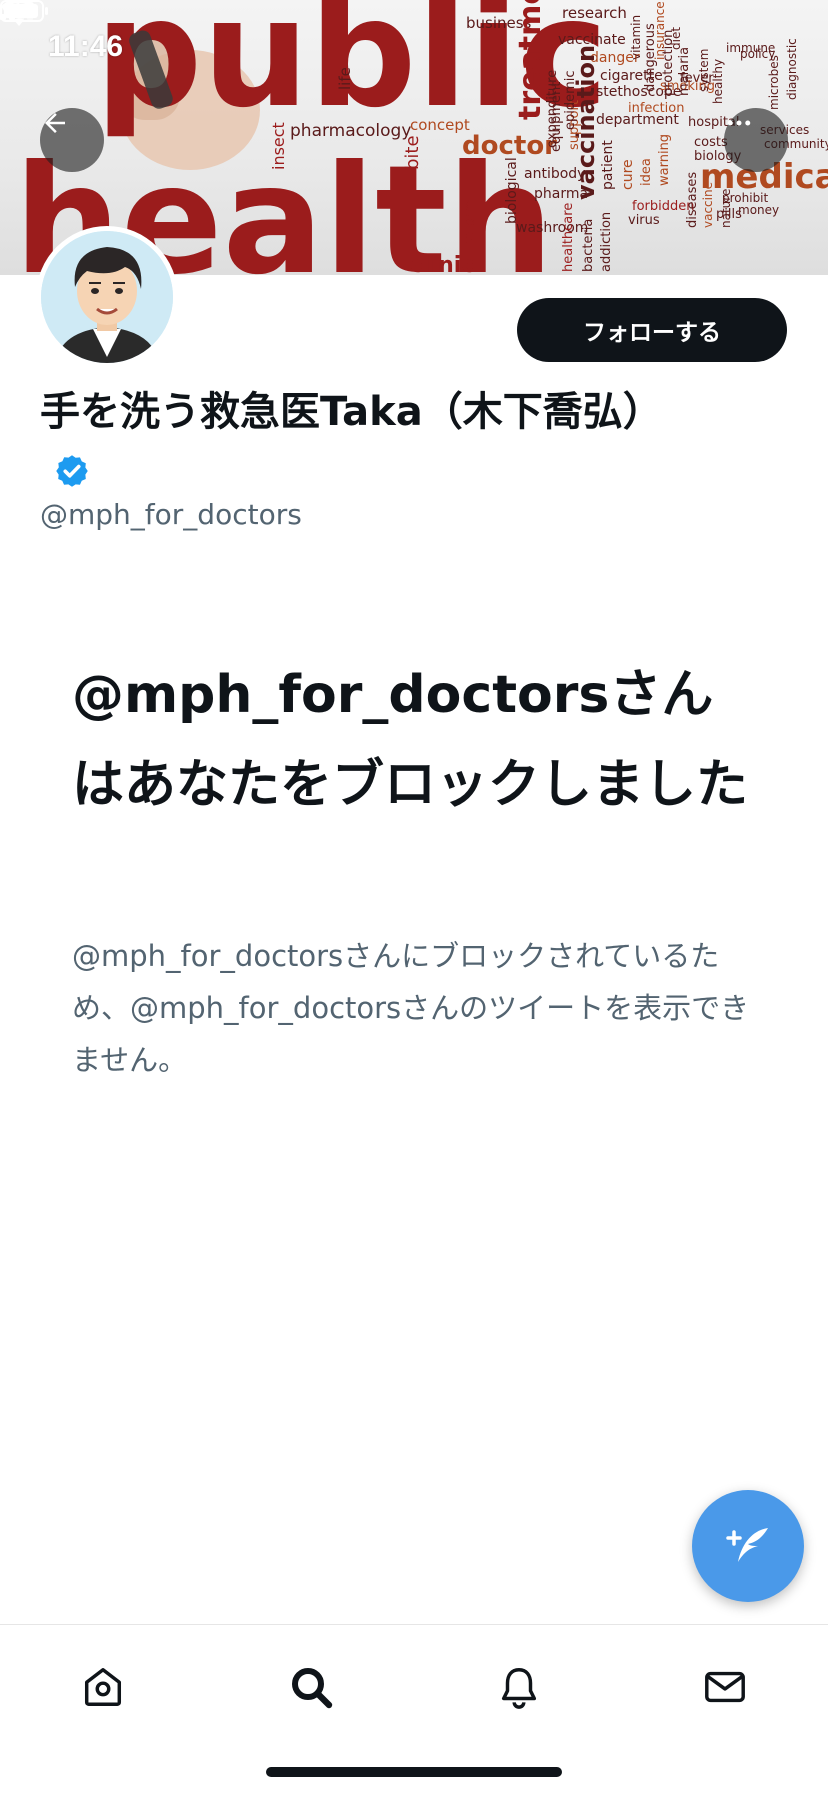  What do you see at coordinates (652, 330) in the screenshot?
I see `follow-button: フォローする` at bounding box center [652, 330].